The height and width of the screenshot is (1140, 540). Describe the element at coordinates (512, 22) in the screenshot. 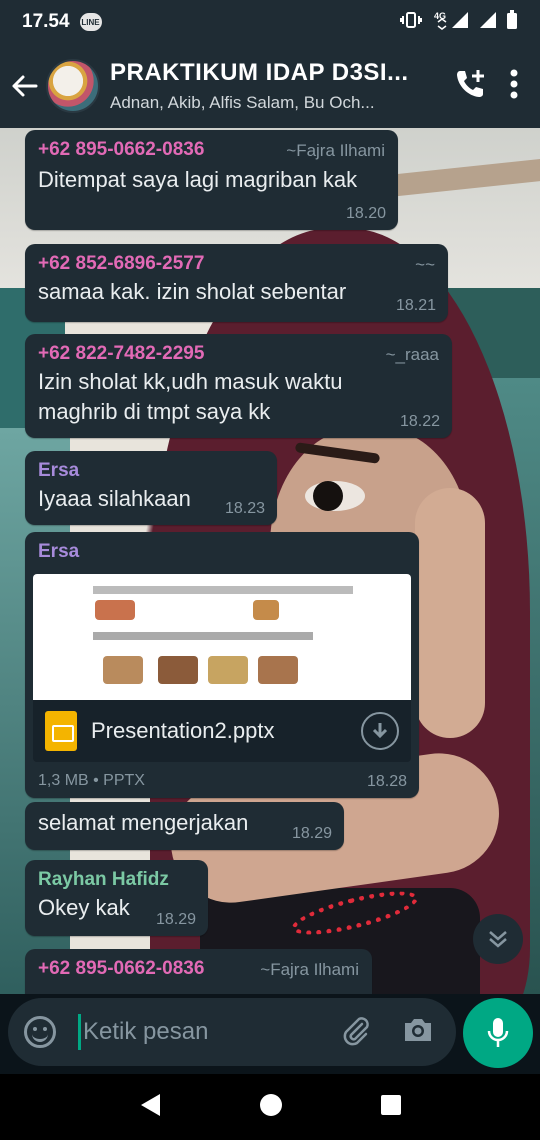

I see `battery-icon` at that location.